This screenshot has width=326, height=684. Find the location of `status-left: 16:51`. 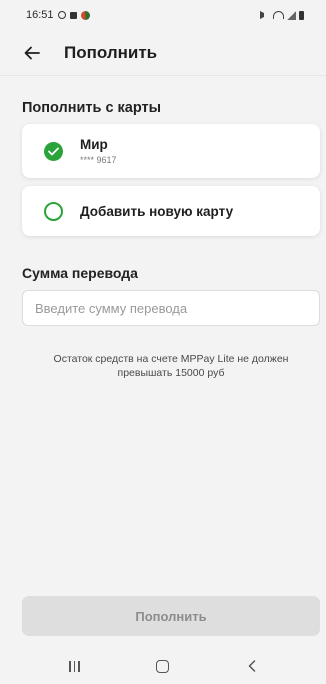

status-left: 16:51 is located at coordinates (58, 15).